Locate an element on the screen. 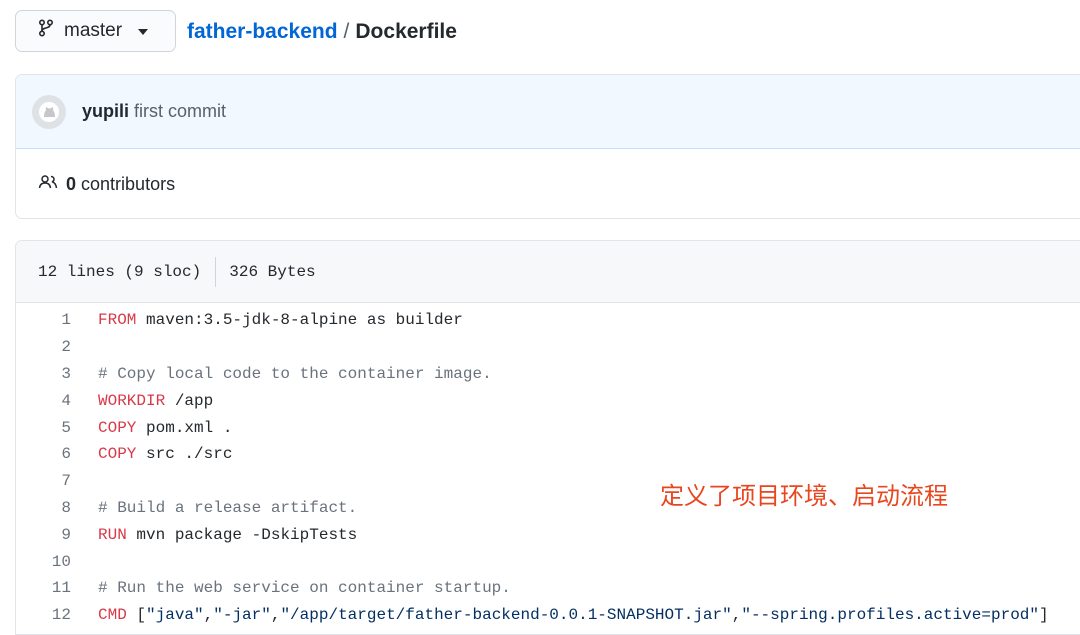  avatar is located at coordinates (49, 111).